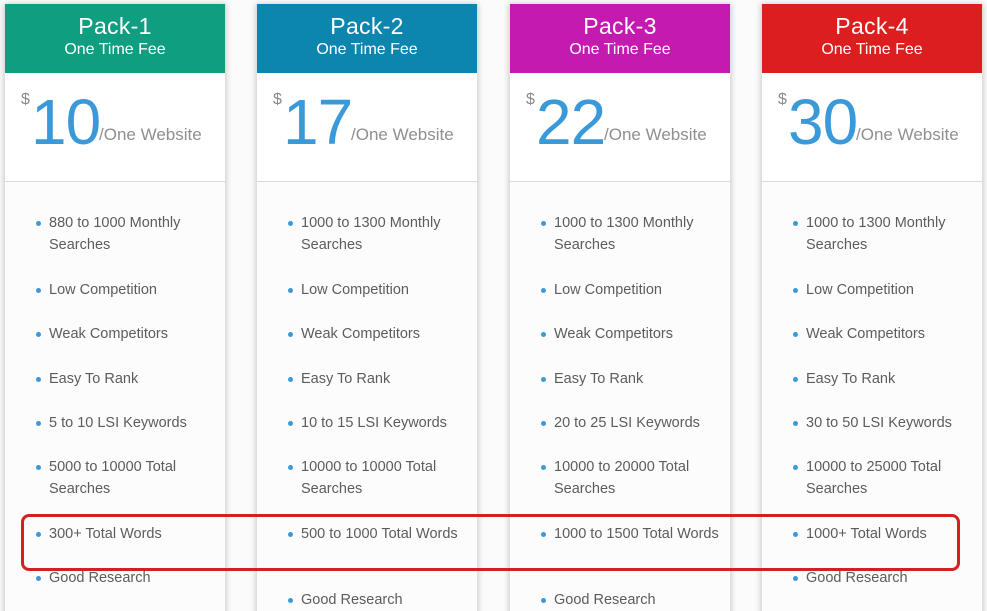 The image size is (987, 611). I want to click on pack-title: Pack-3, so click(620, 26).